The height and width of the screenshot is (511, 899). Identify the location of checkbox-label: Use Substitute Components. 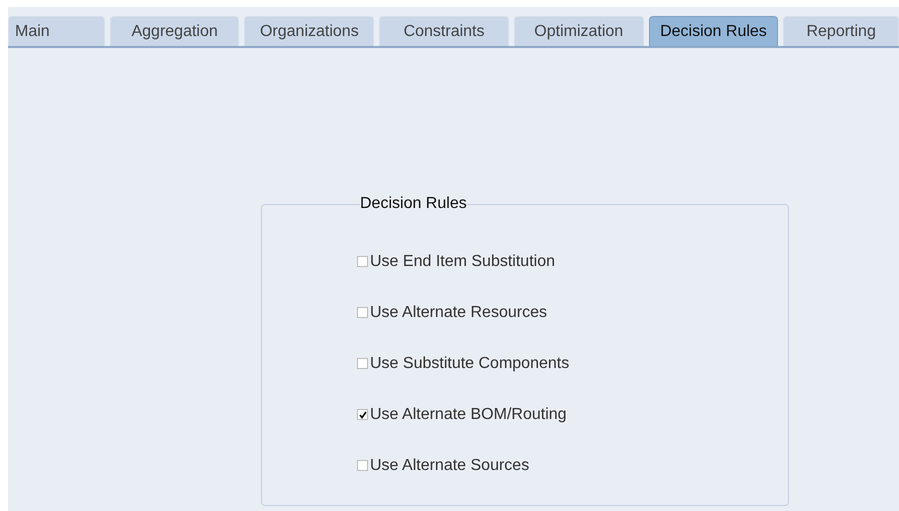
(470, 363).